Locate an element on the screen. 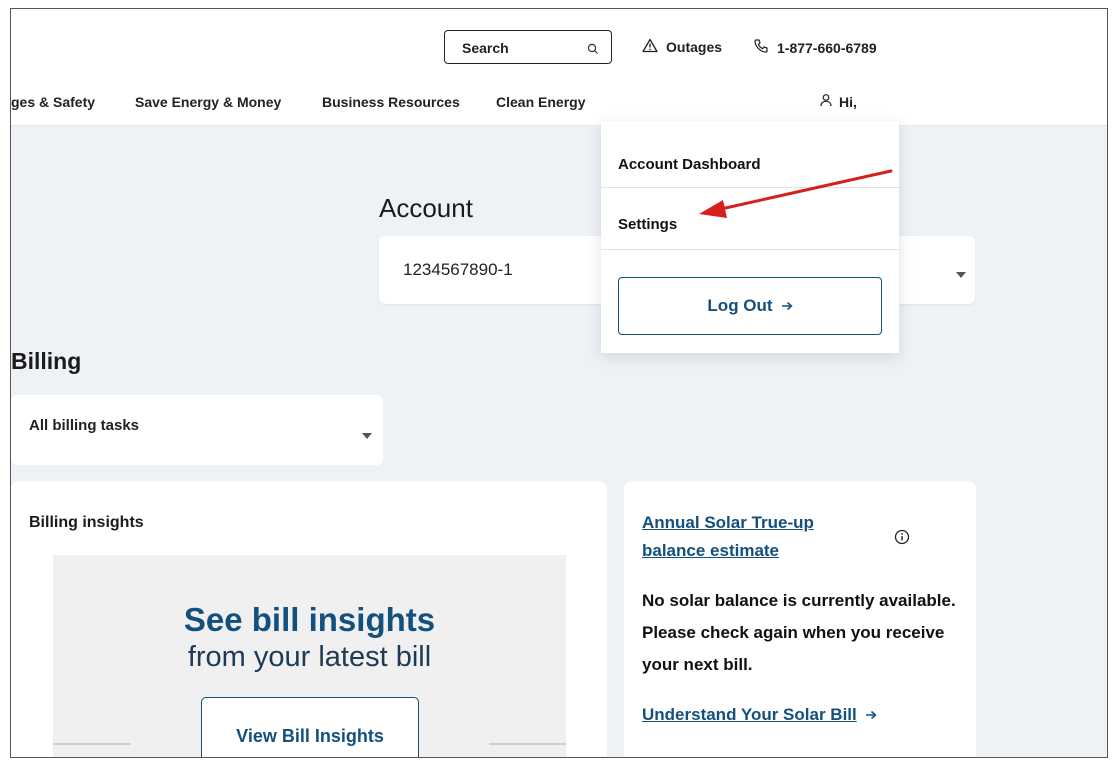 The image size is (1120, 768). solar-true-up-link: Annual Solar True-up balance estimate is located at coordinates (752, 537).